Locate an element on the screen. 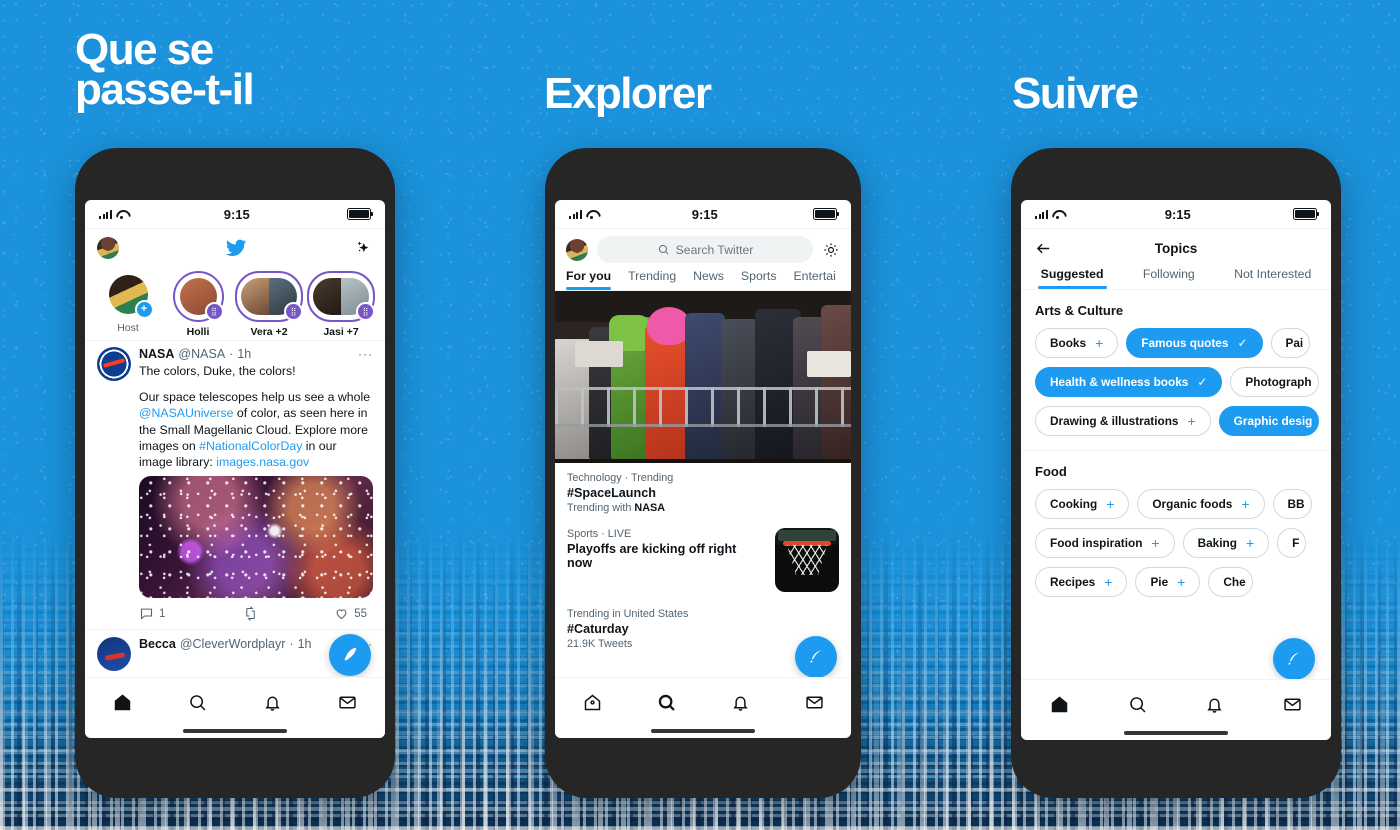 Image resolution: width=1400 pixels, height=830 pixels. fleet-item: ⣿ Vera +2 is located at coordinates (269, 304).